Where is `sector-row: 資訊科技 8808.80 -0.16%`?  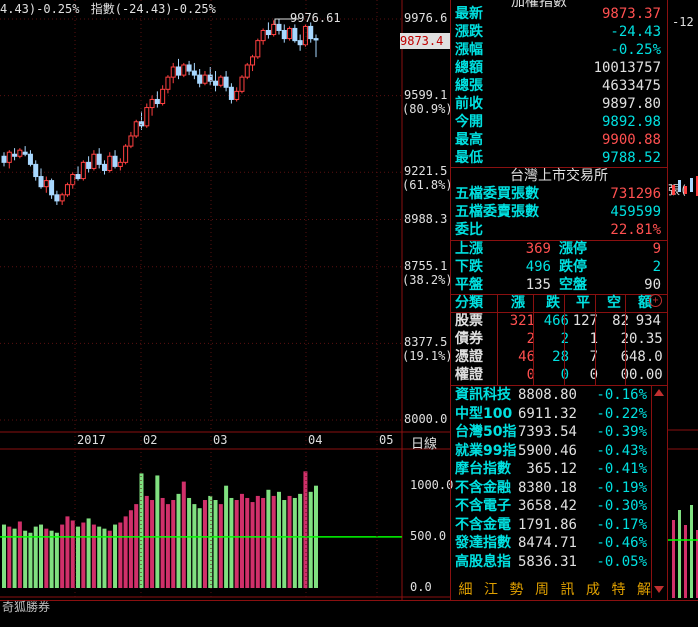 sector-row: 資訊科技 8808.80 -0.16% is located at coordinates (551, 395).